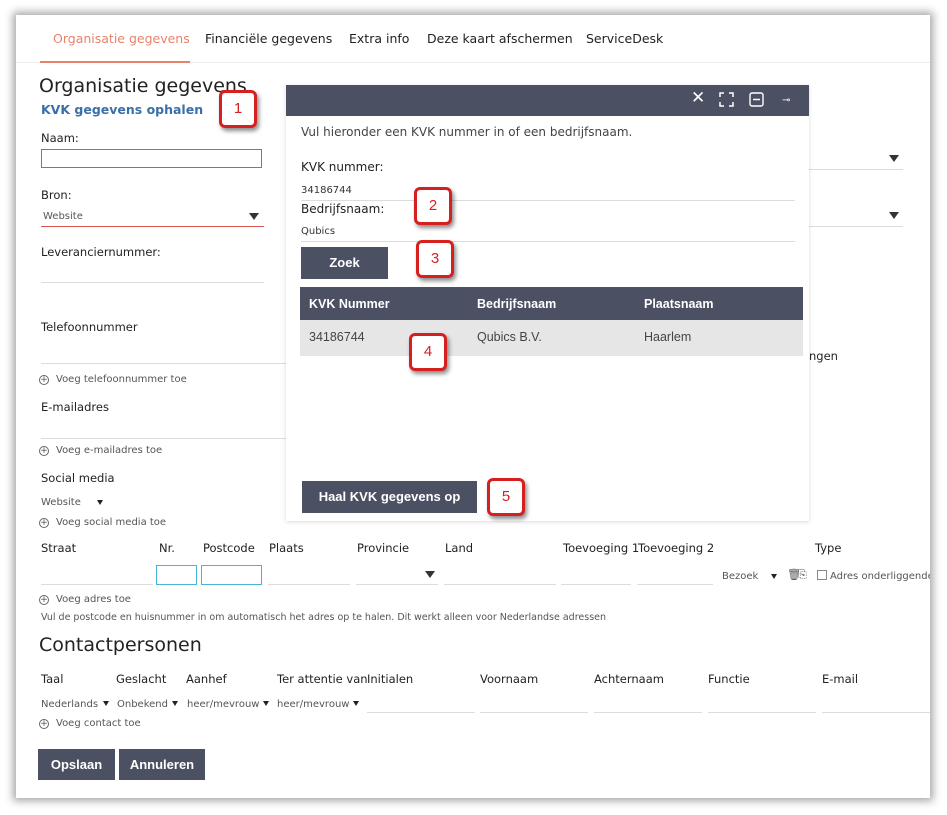  I want to click on active-tab-indicator, so click(115, 62).